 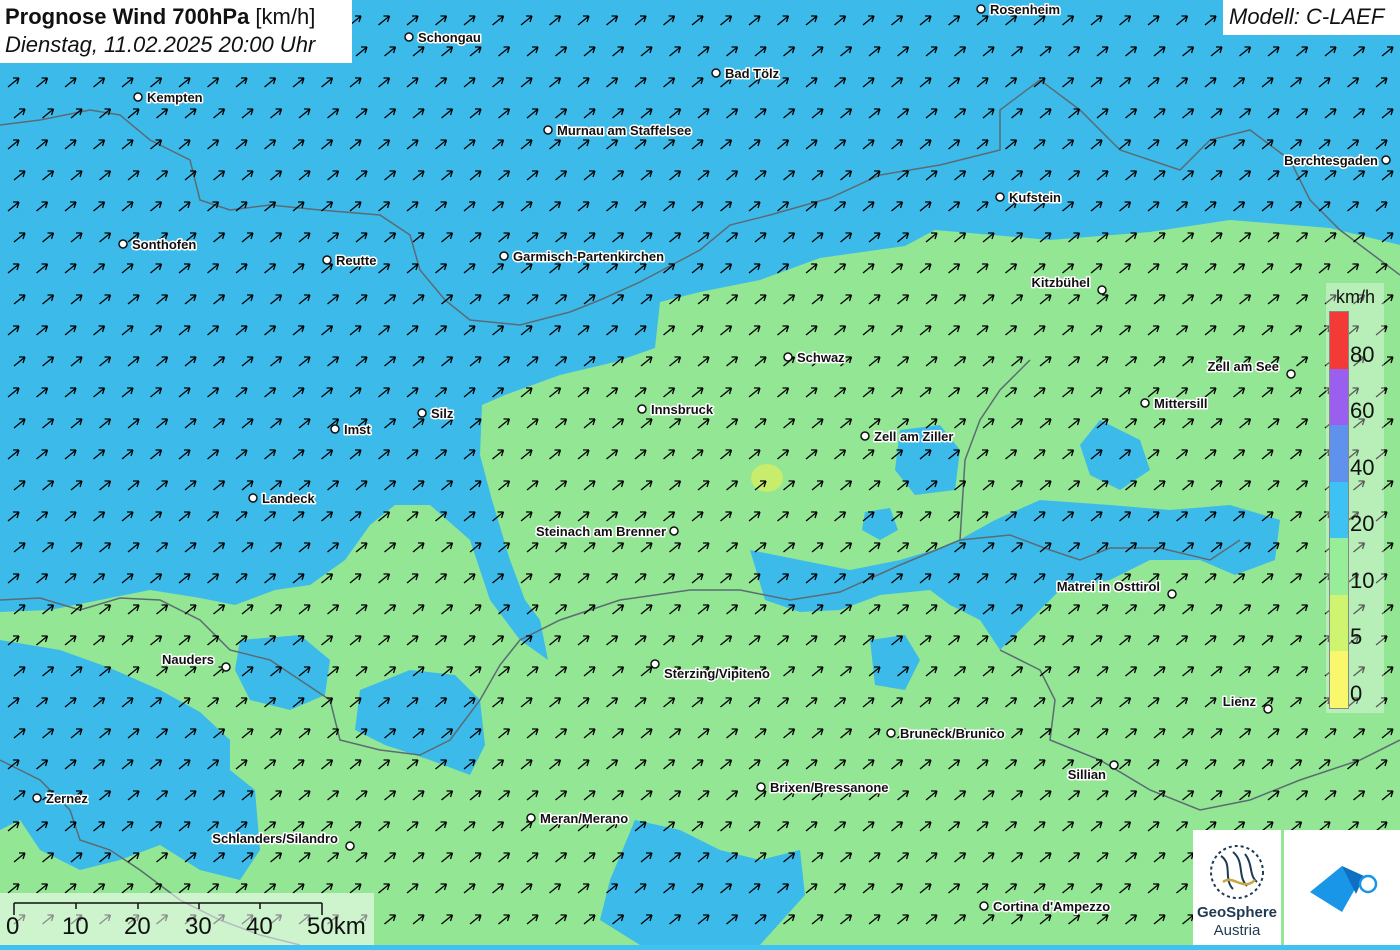 What do you see at coordinates (259, 926) in the screenshot?
I see `scale-label-40: 40` at bounding box center [259, 926].